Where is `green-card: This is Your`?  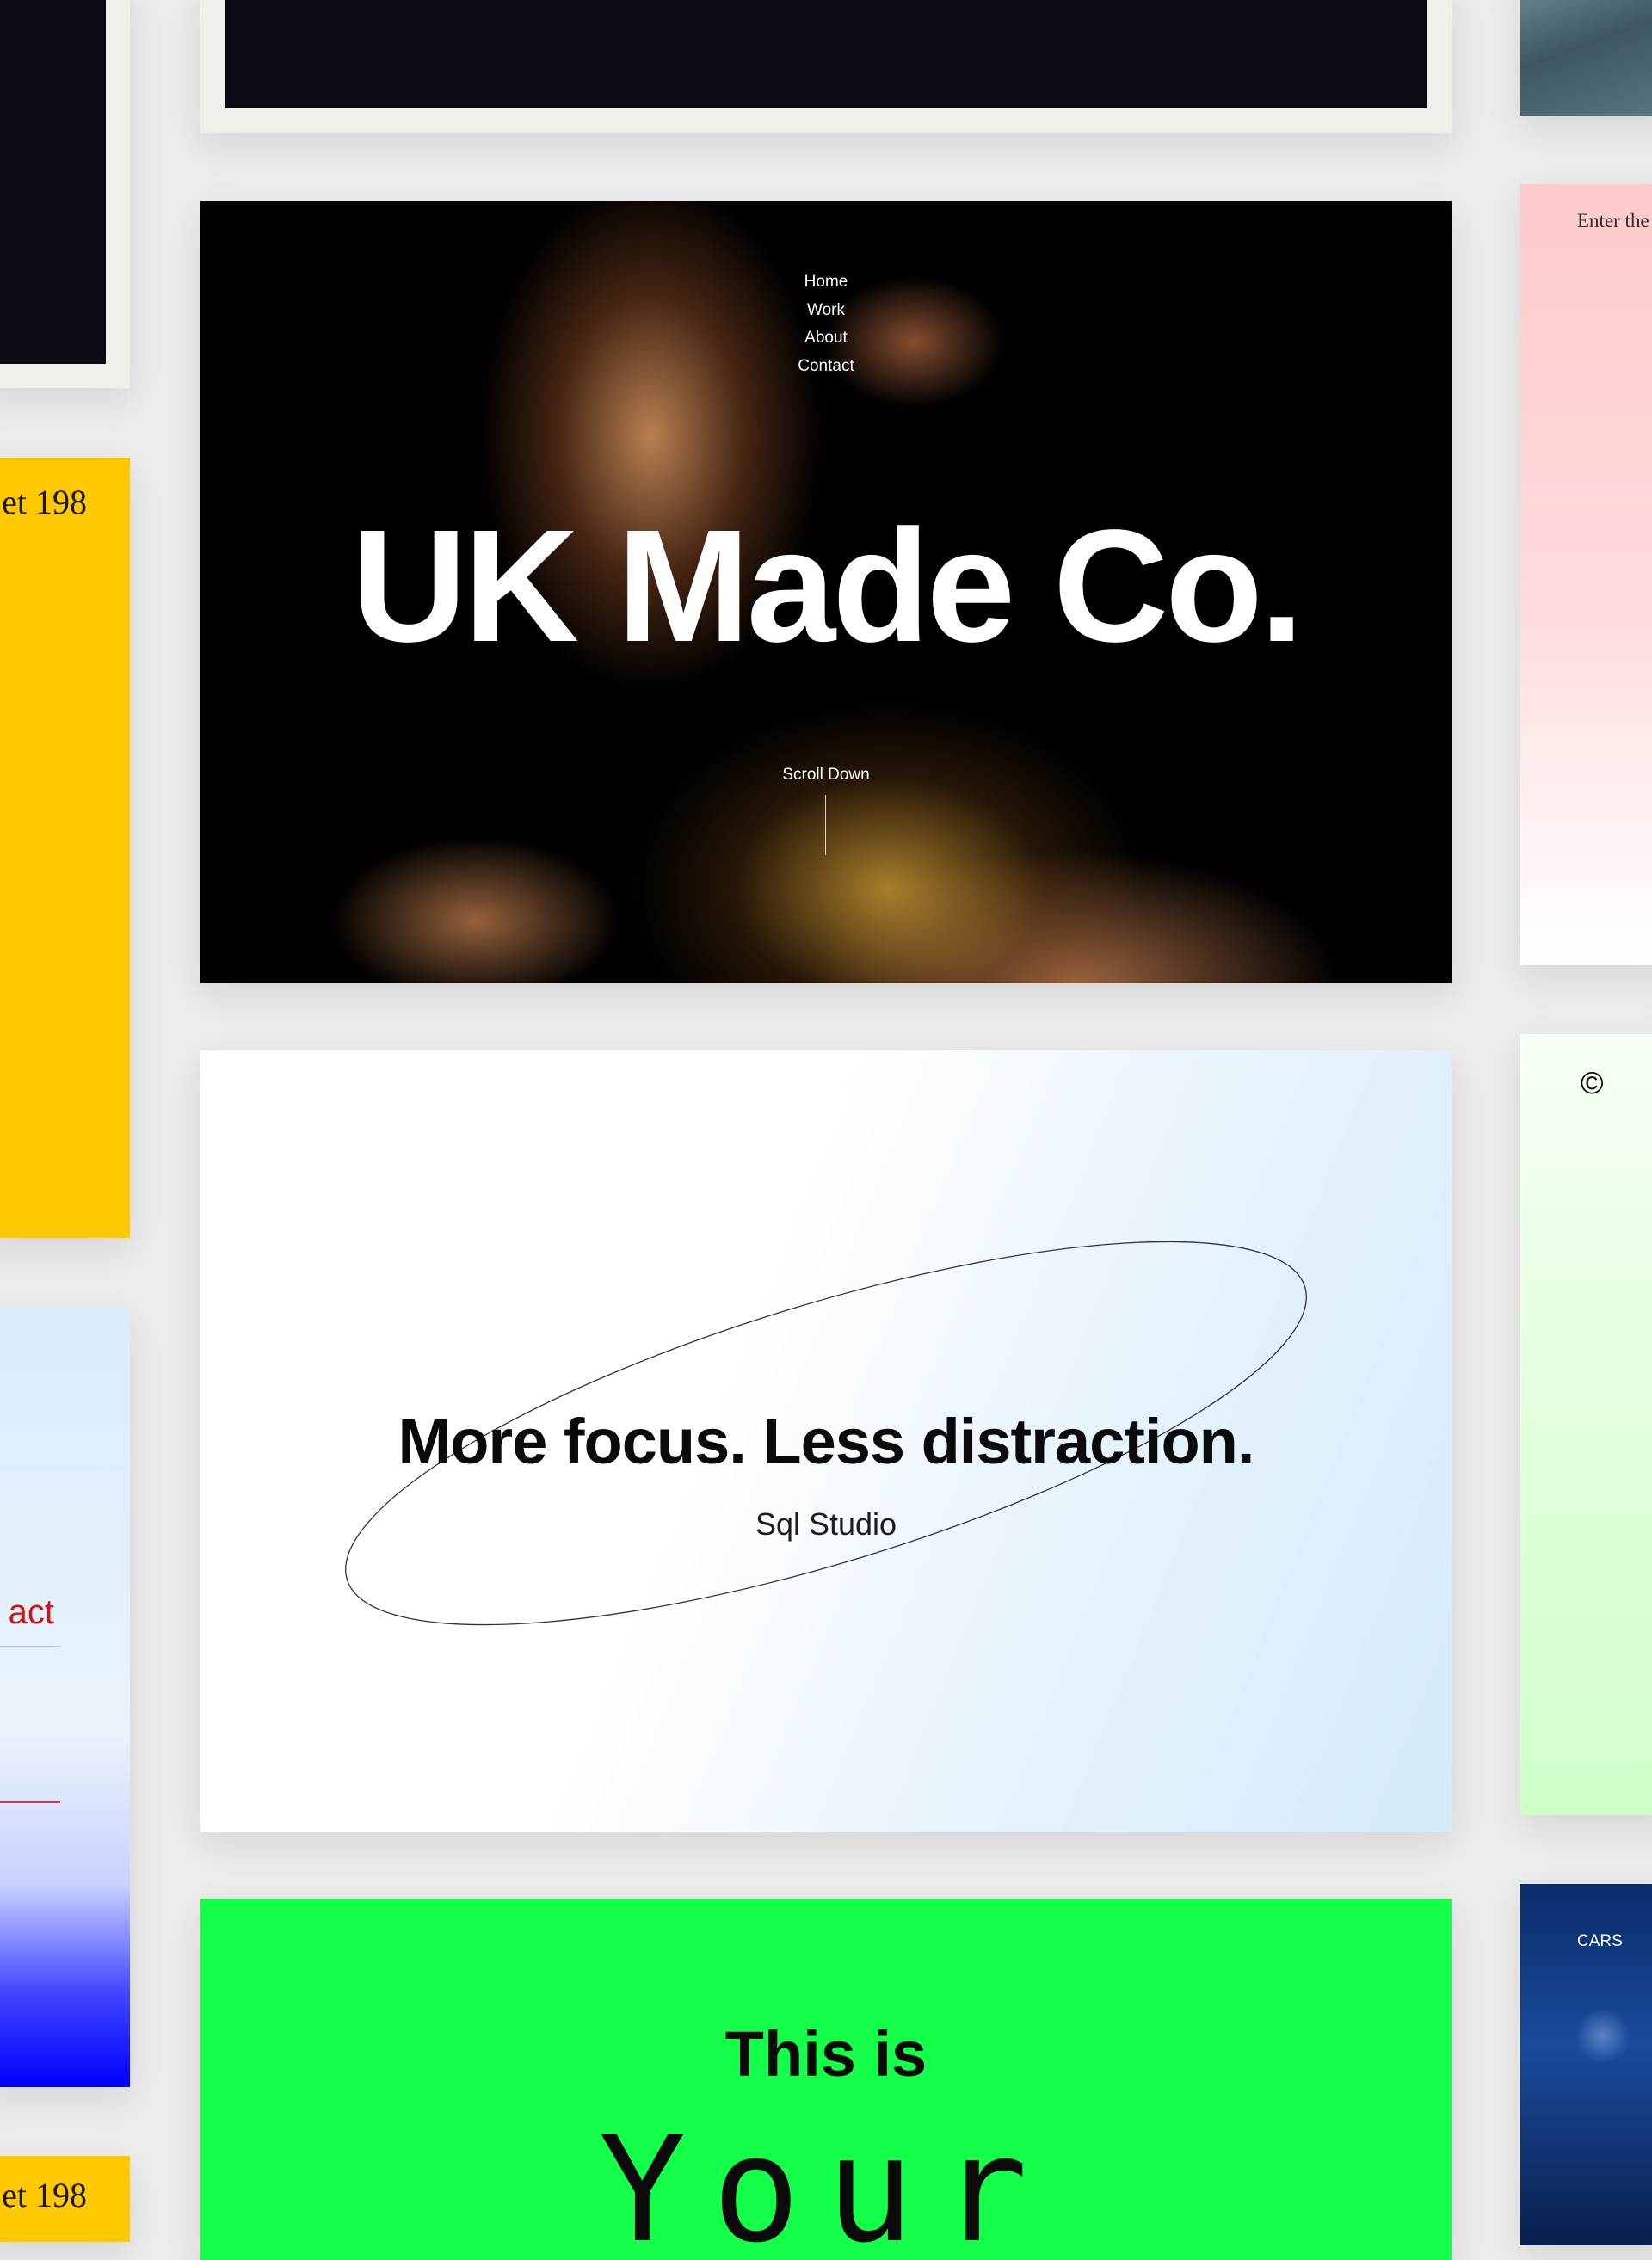
green-card: This is Your is located at coordinates (826, 2079).